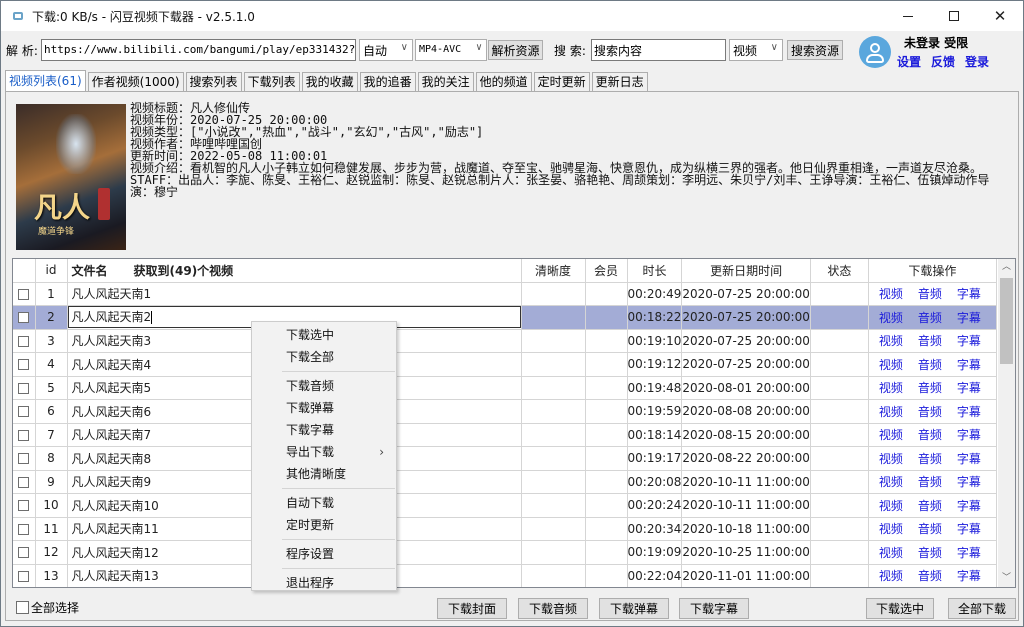  Describe the element at coordinates (1006, 578) in the screenshot. I see `scroll-down-icon: ﹀` at that location.